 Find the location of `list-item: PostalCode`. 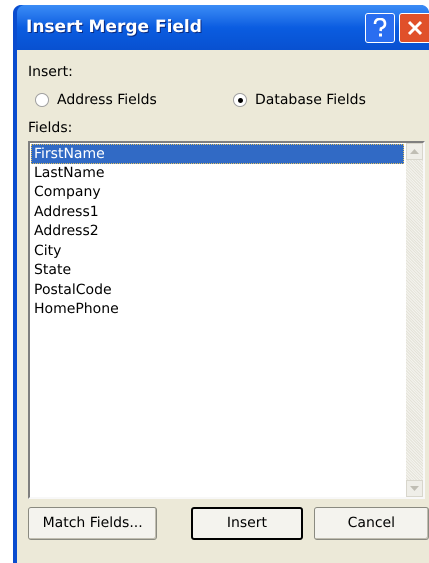

list-item: PostalCode is located at coordinates (217, 290).